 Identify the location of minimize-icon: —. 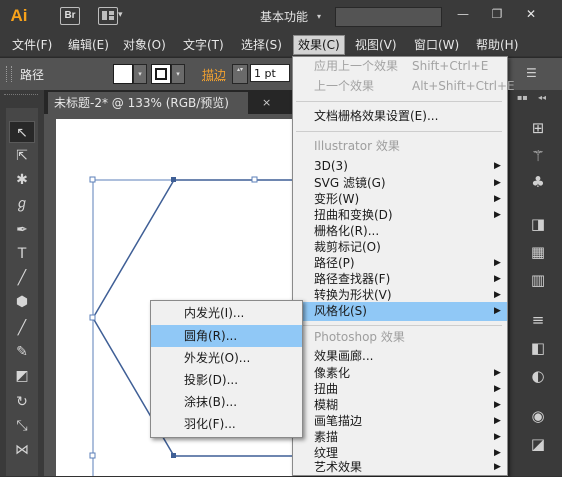
(463, 14).